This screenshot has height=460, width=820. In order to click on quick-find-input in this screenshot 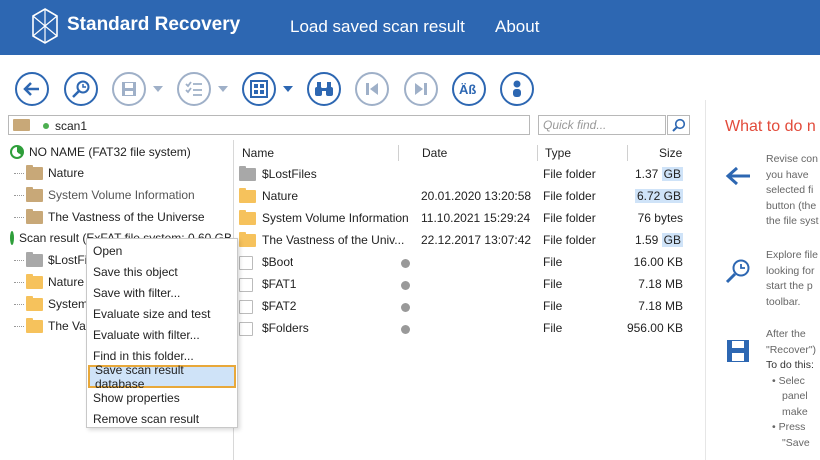, I will do `click(602, 125)`.